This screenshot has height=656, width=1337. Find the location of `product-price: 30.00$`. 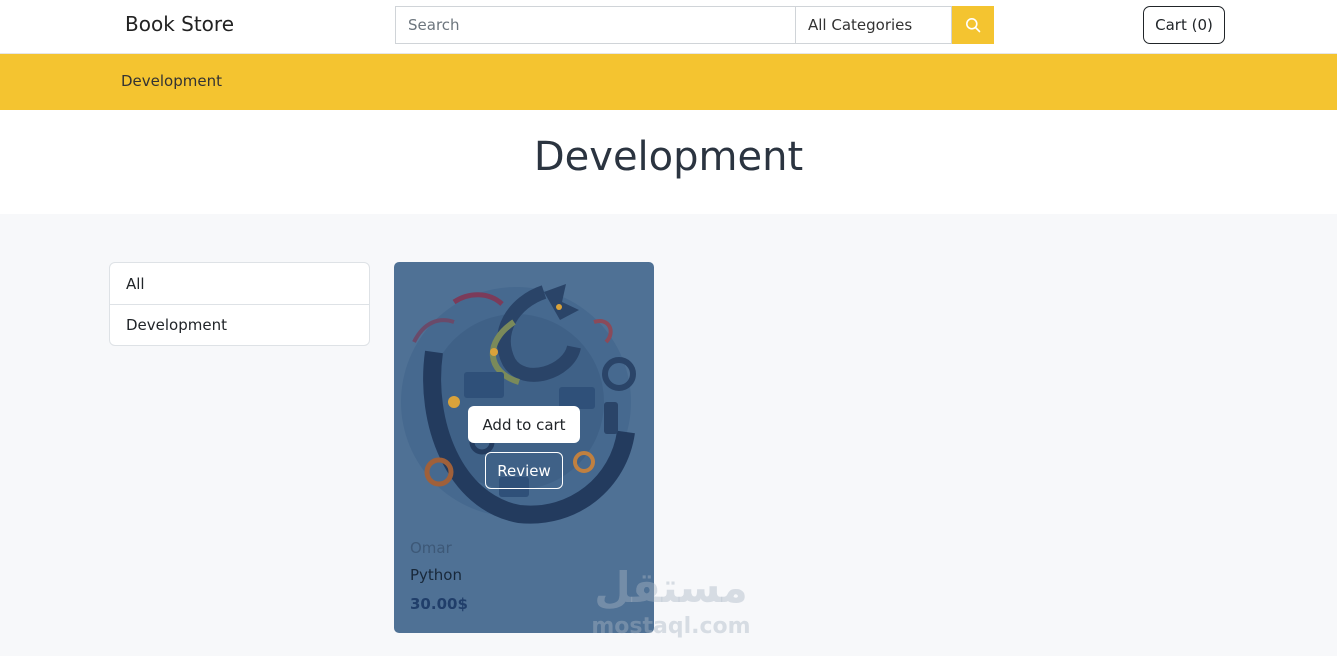

product-price: 30.00$ is located at coordinates (439, 604).